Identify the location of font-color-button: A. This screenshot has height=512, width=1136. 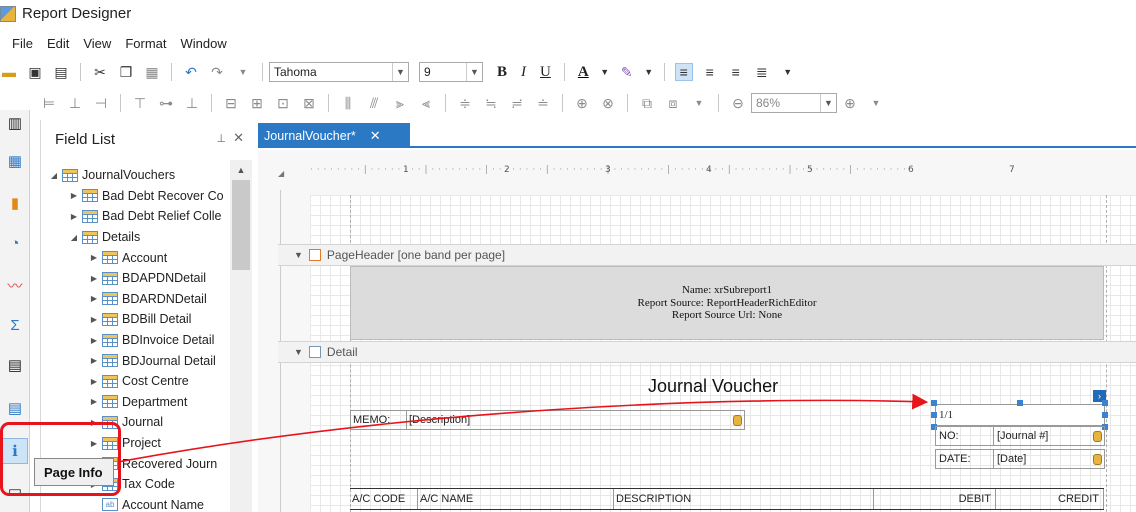
(583, 72).